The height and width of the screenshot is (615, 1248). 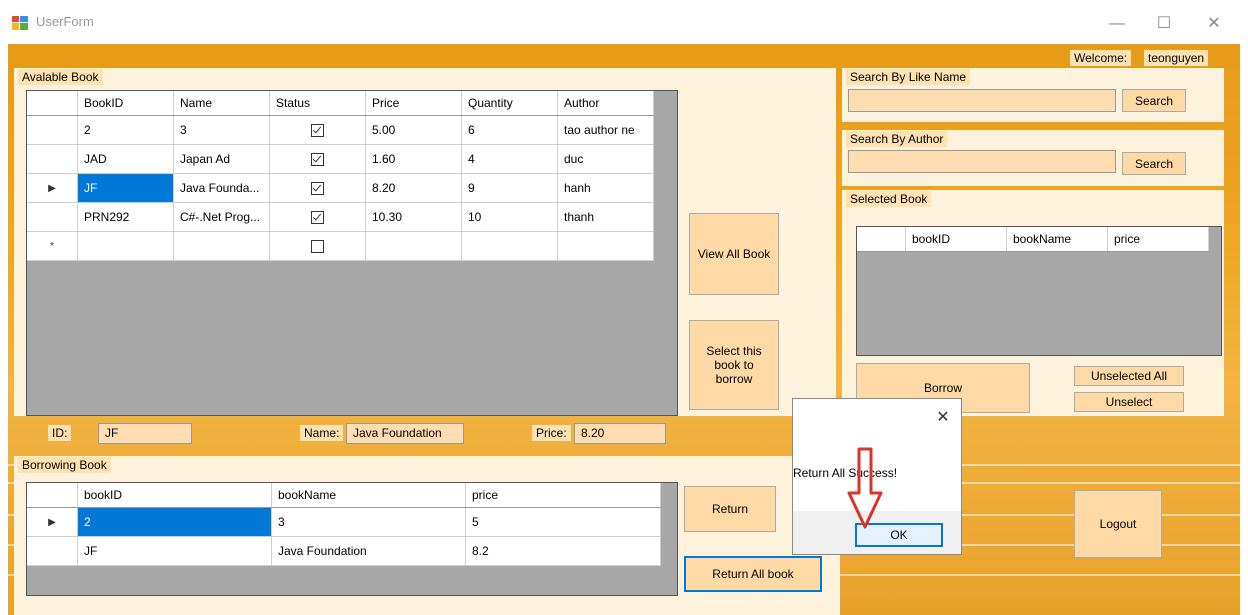 What do you see at coordinates (734, 254) in the screenshot?
I see `view-all-book-button: View All Book` at bounding box center [734, 254].